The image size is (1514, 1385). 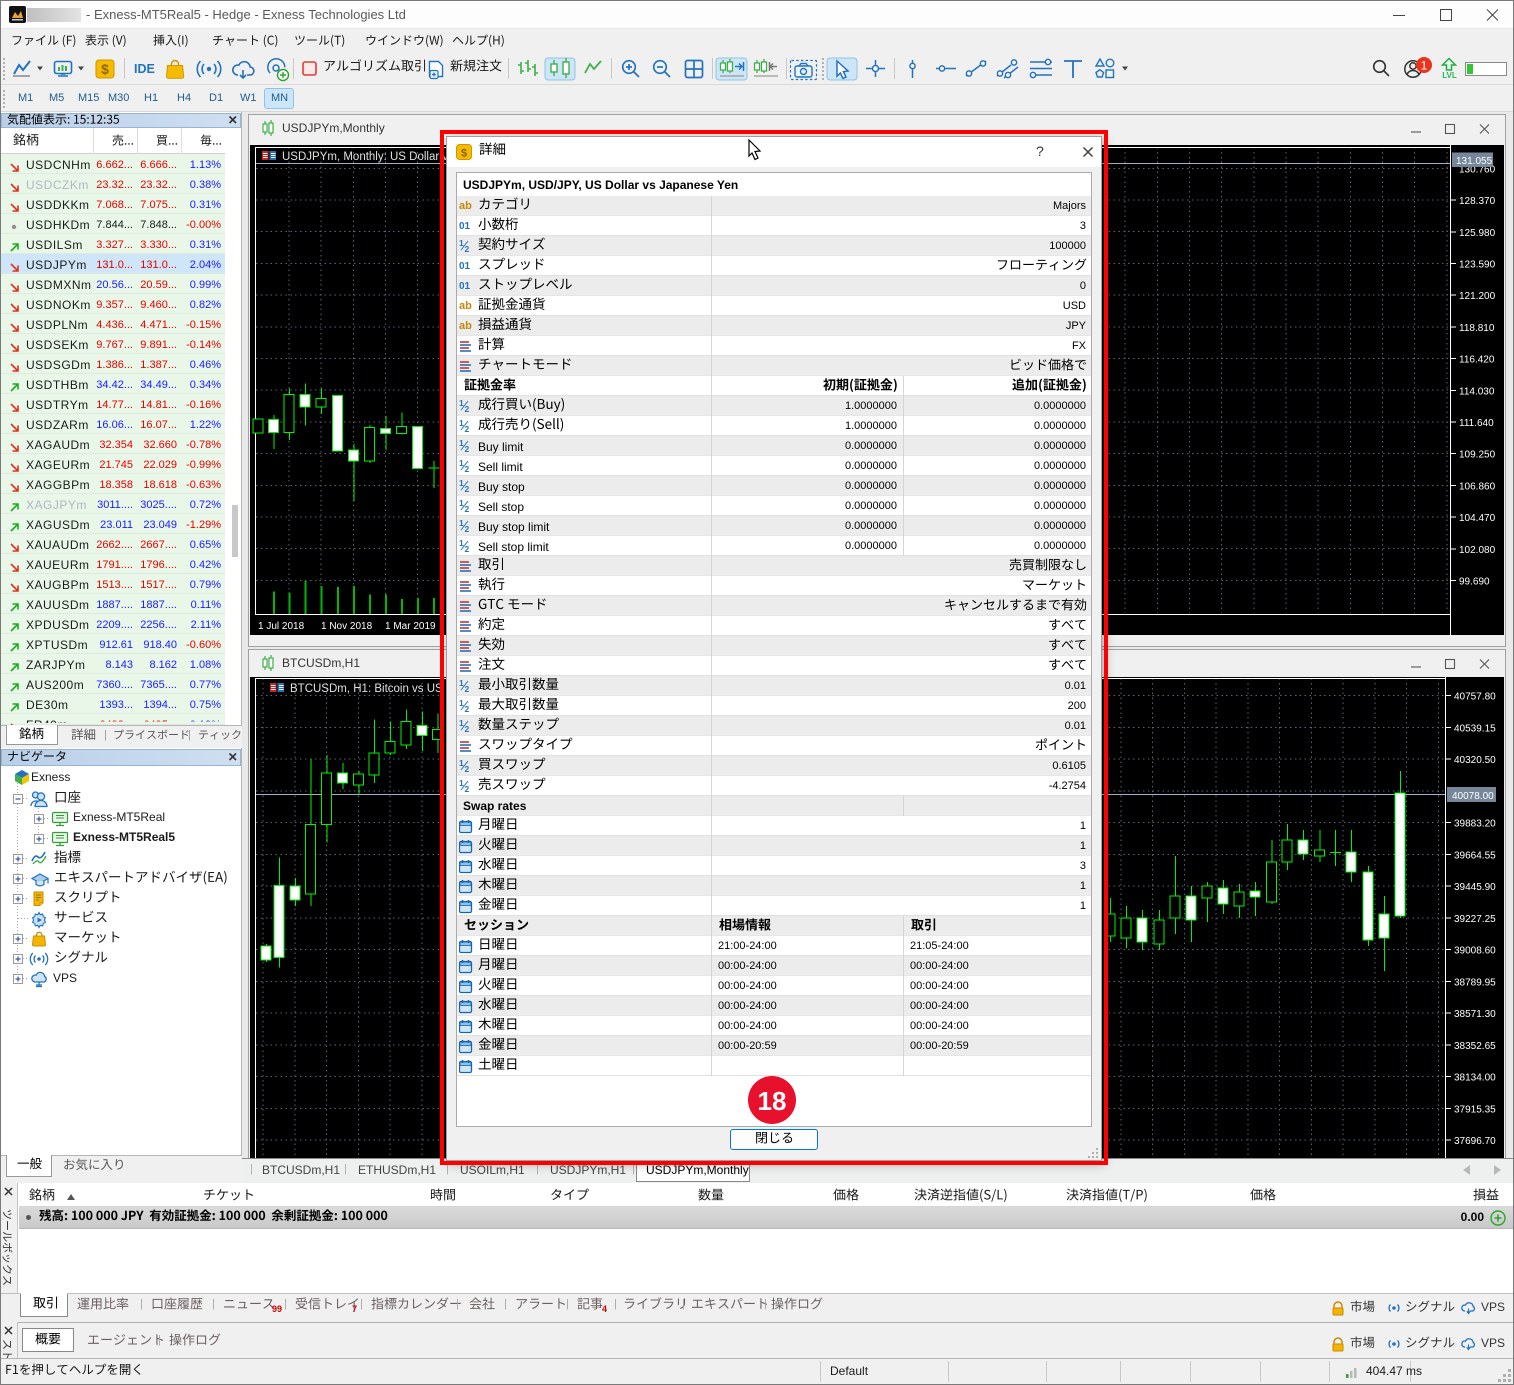 I want to click on svg-text: 121.200, so click(x=1477, y=296).